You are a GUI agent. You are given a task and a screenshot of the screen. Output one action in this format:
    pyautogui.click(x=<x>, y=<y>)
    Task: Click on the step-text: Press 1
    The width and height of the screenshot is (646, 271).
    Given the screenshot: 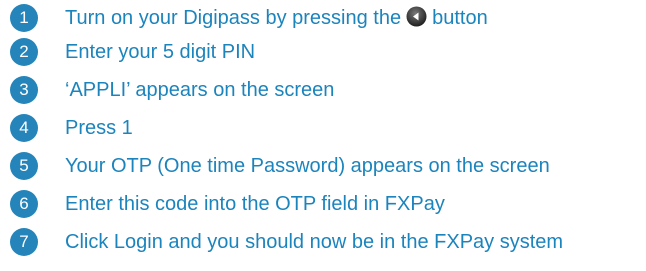 What is the action you would take?
    pyautogui.click(x=99, y=128)
    